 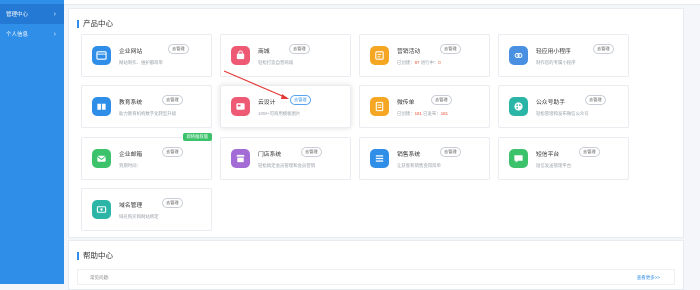 I want to click on card-desc: 域名购买和网站绑定, so click(x=139, y=216).